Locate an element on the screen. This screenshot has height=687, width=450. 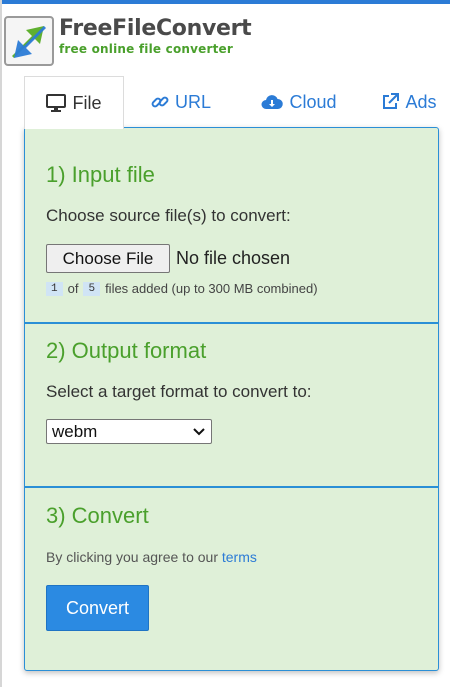
tab-cloud-label: Cloud is located at coordinates (313, 101).